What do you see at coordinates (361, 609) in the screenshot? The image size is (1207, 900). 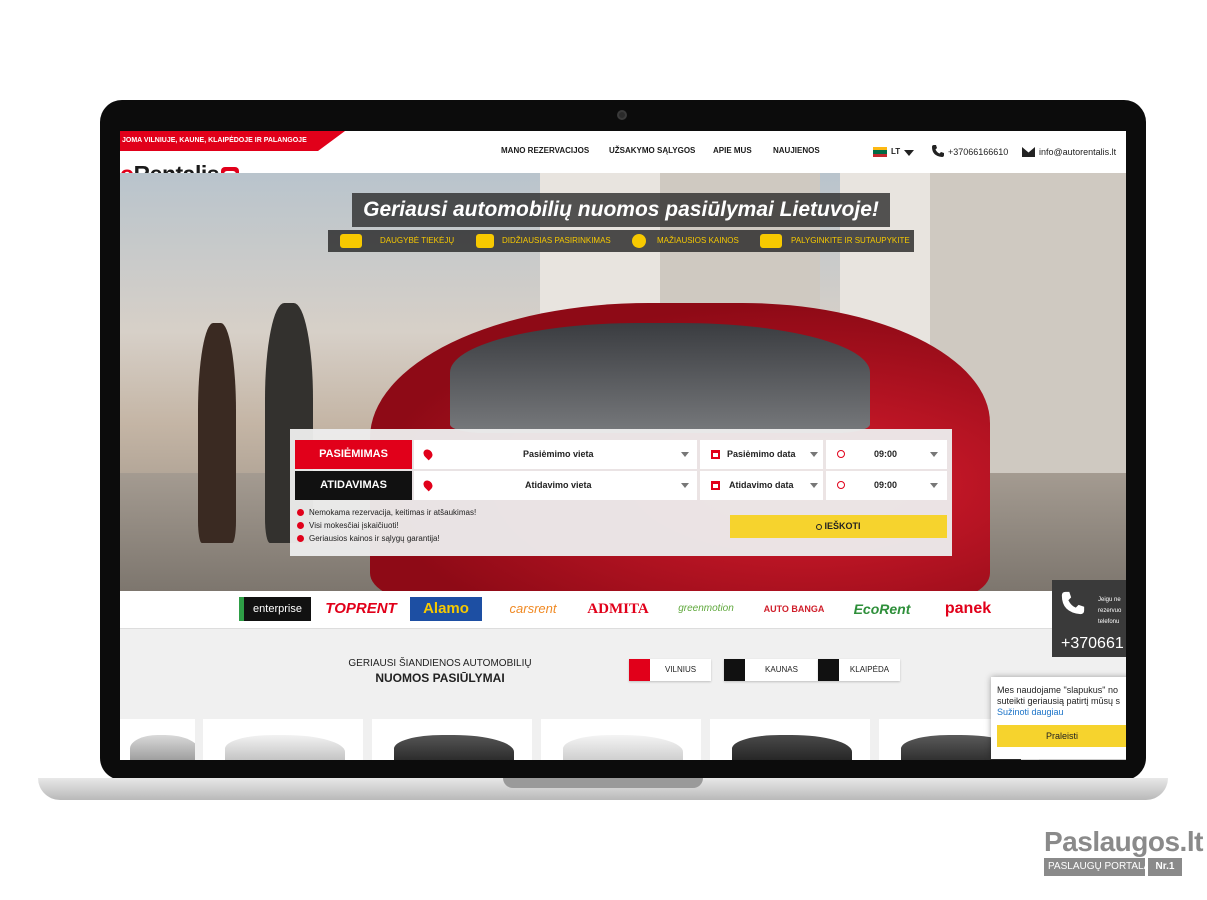 I see `brand-logo-toprent: TOPRENT` at bounding box center [361, 609].